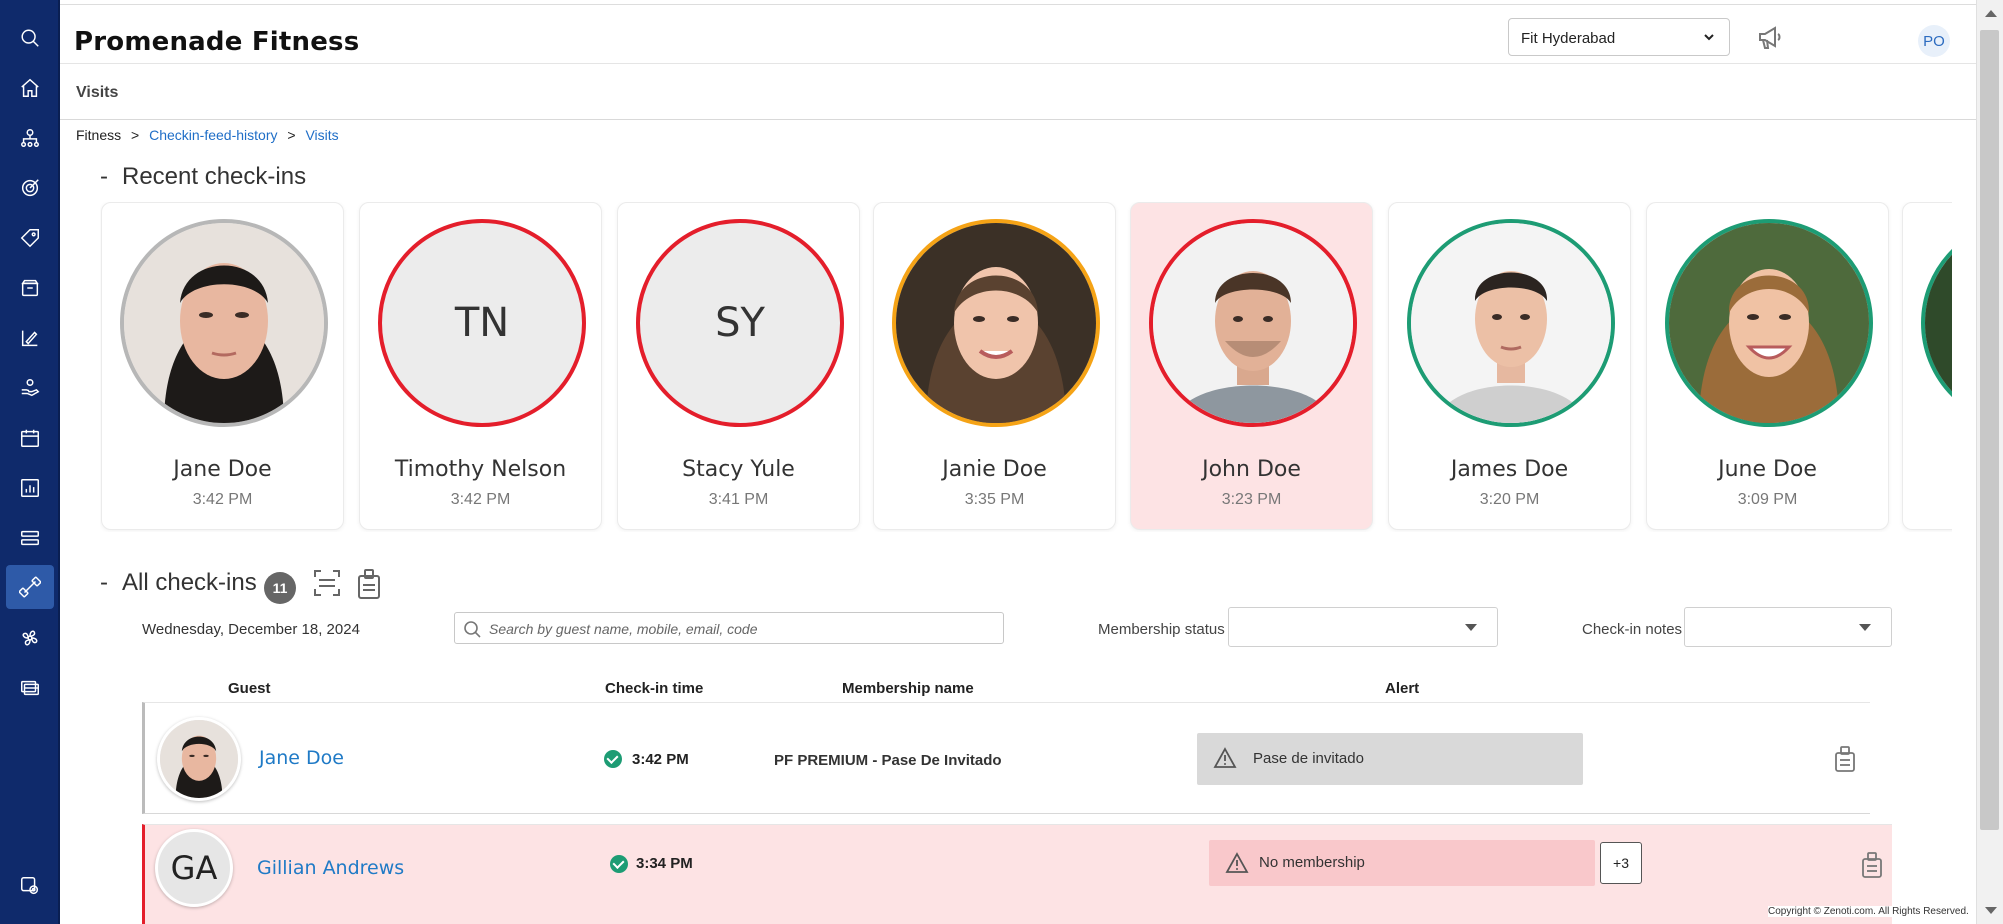 The height and width of the screenshot is (924, 2003). What do you see at coordinates (1865, 627) in the screenshot?
I see `dropdown-caret-icon` at bounding box center [1865, 627].